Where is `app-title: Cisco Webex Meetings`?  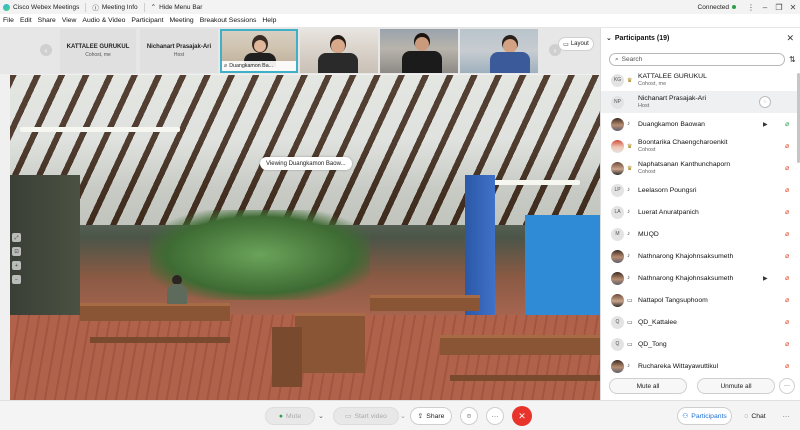 app-title: Cisco Webex Meetings is located at coordinates (42, 7).